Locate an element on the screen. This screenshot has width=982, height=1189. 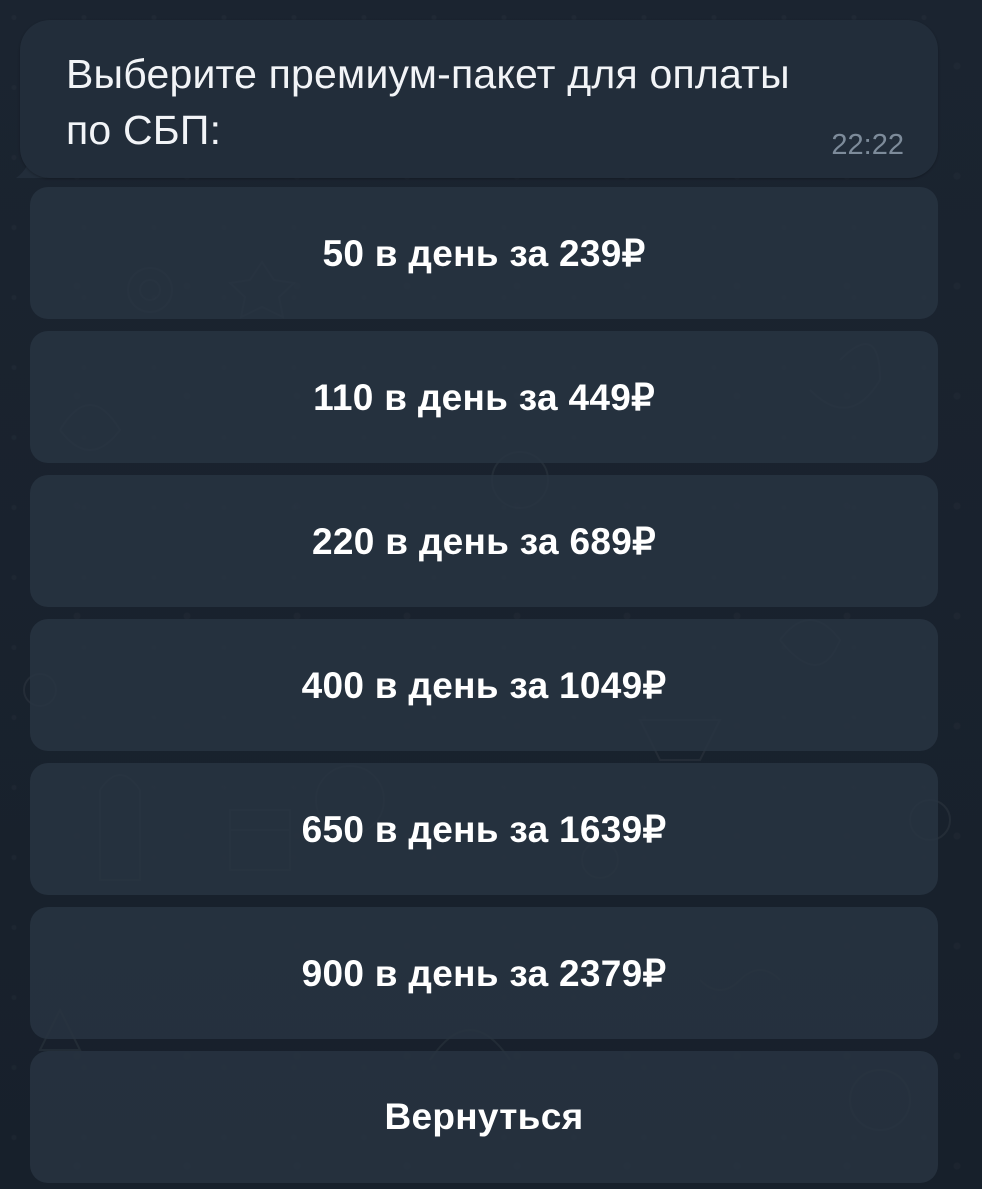
button-label: 110 в день за 449₽ is located at coordinates (484, 397).